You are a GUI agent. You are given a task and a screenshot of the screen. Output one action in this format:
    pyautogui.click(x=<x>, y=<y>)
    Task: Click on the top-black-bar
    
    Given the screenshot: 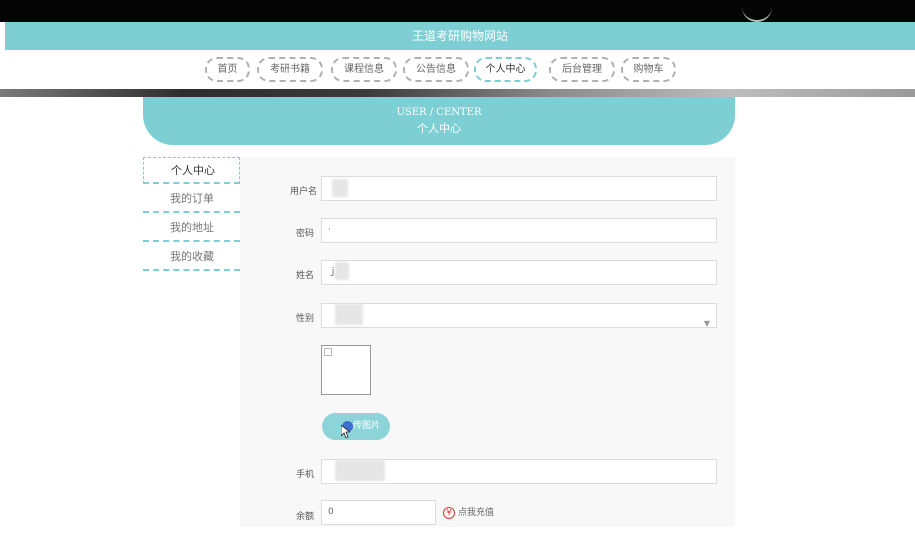 What is the action you would take?
    pyautogui.click(x=457, y=11)
    